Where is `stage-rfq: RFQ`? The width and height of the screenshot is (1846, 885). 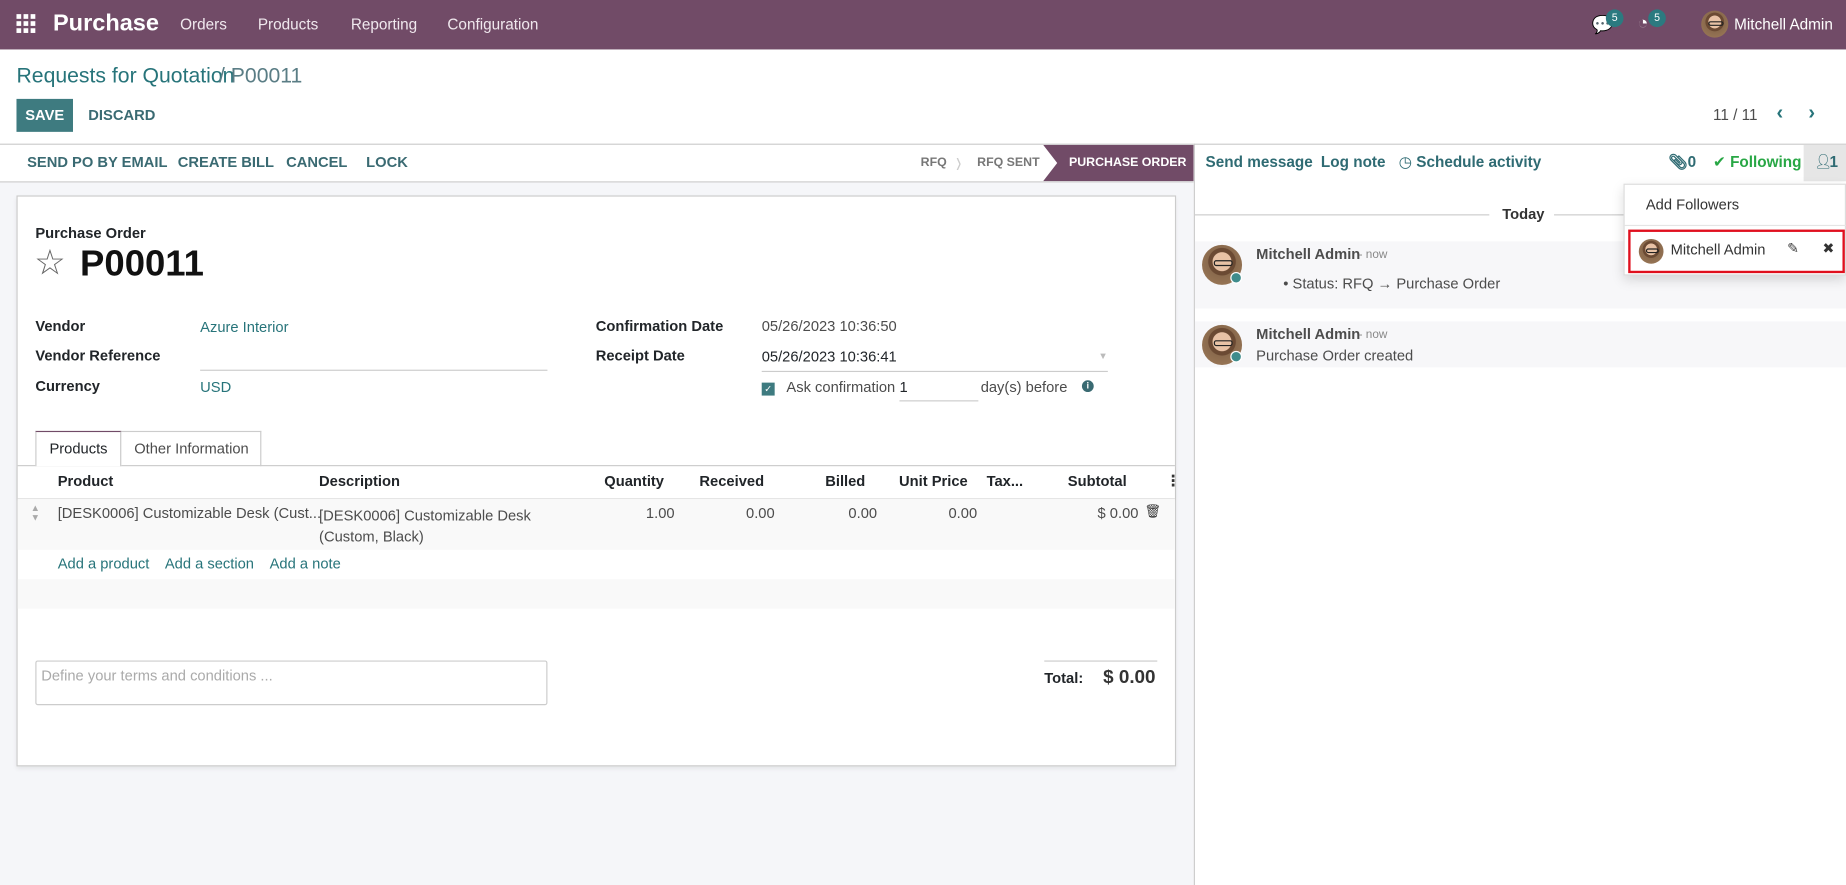 stage-rfq: RFQ is located at coordinates (934, 162).